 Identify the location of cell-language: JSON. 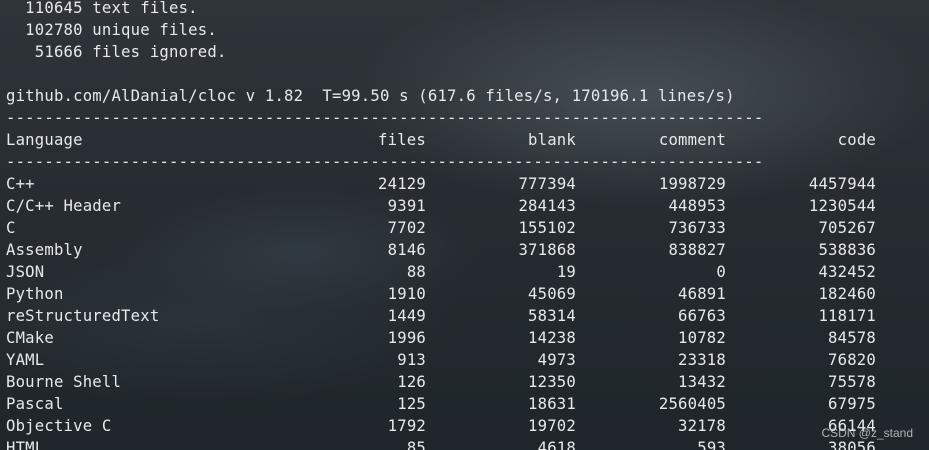
(25, 272).